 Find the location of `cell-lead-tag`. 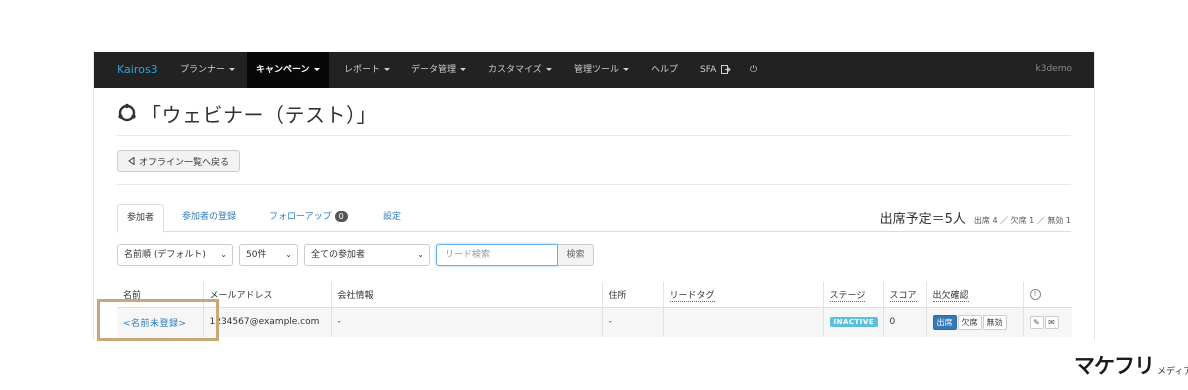

cell-lead-tag is located at coordinates (743, 322).